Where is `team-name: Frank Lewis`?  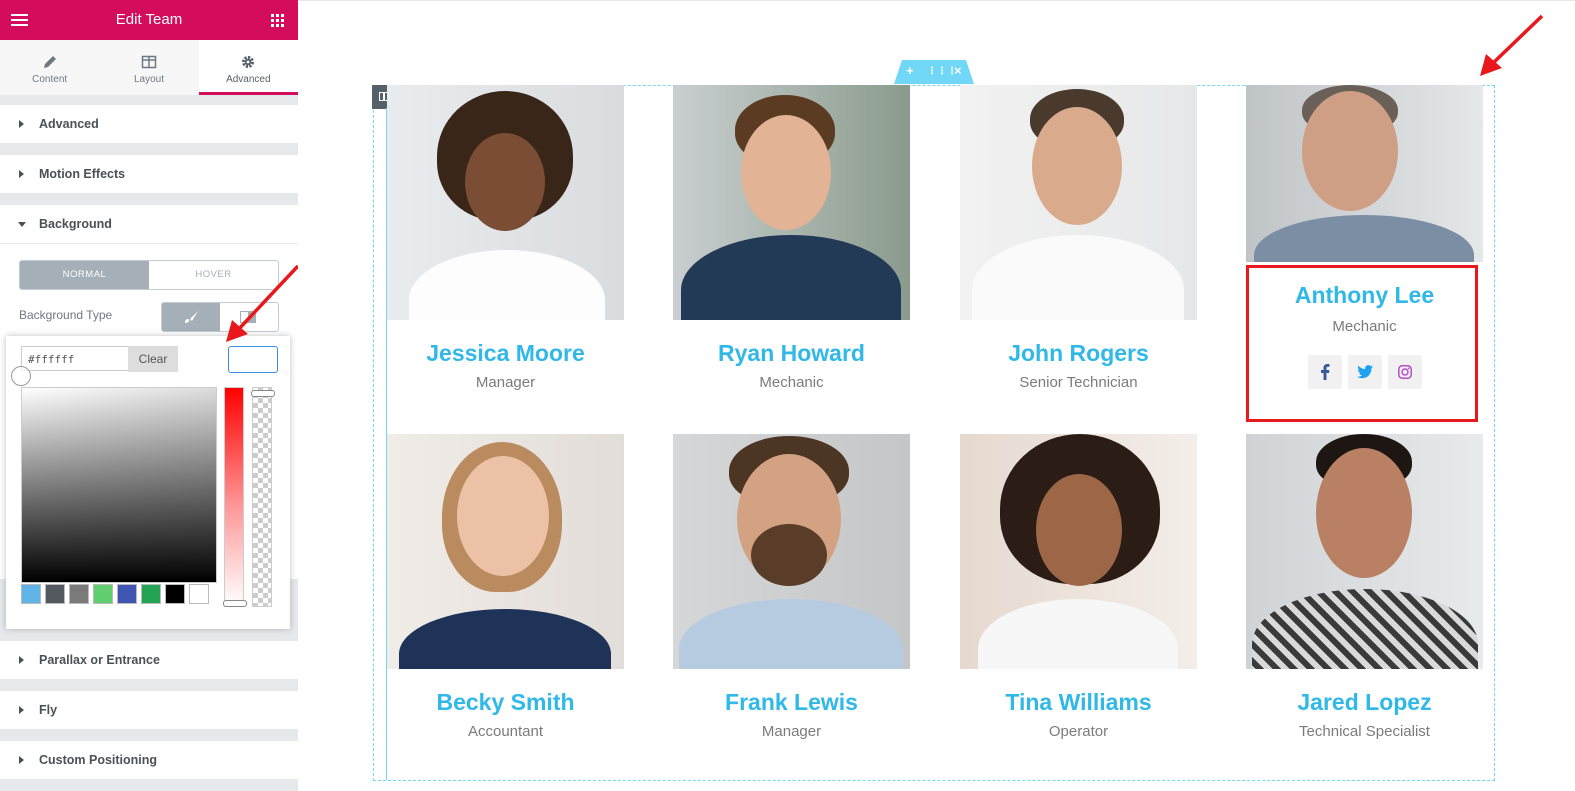
team-name: Frank Lewis is located at coordinates (791, 702).